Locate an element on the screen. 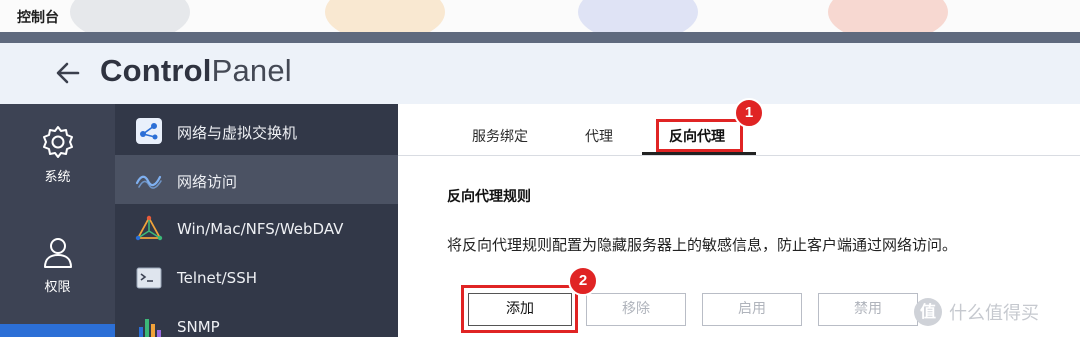 The image size is (1080, 337). nav-item-label: 网络与虚拟交换机 is located at coordinates (237, 133).